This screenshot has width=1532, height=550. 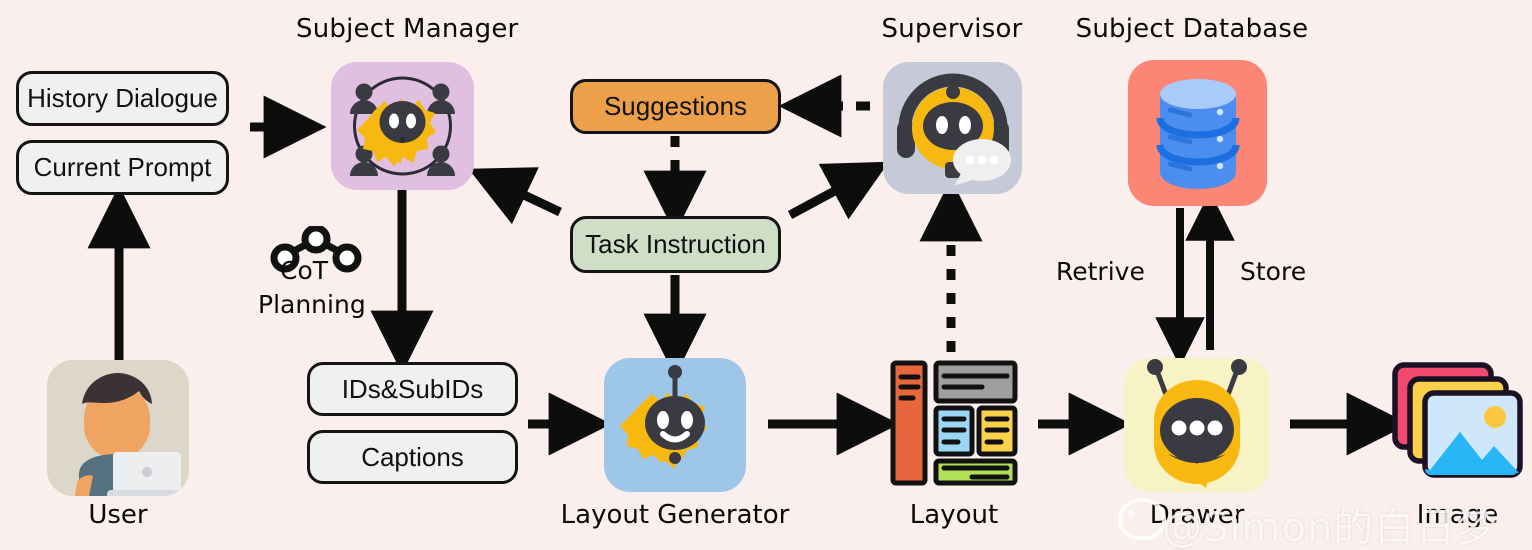 I want to click on page-layout-icon, so click(x=954, y=423).